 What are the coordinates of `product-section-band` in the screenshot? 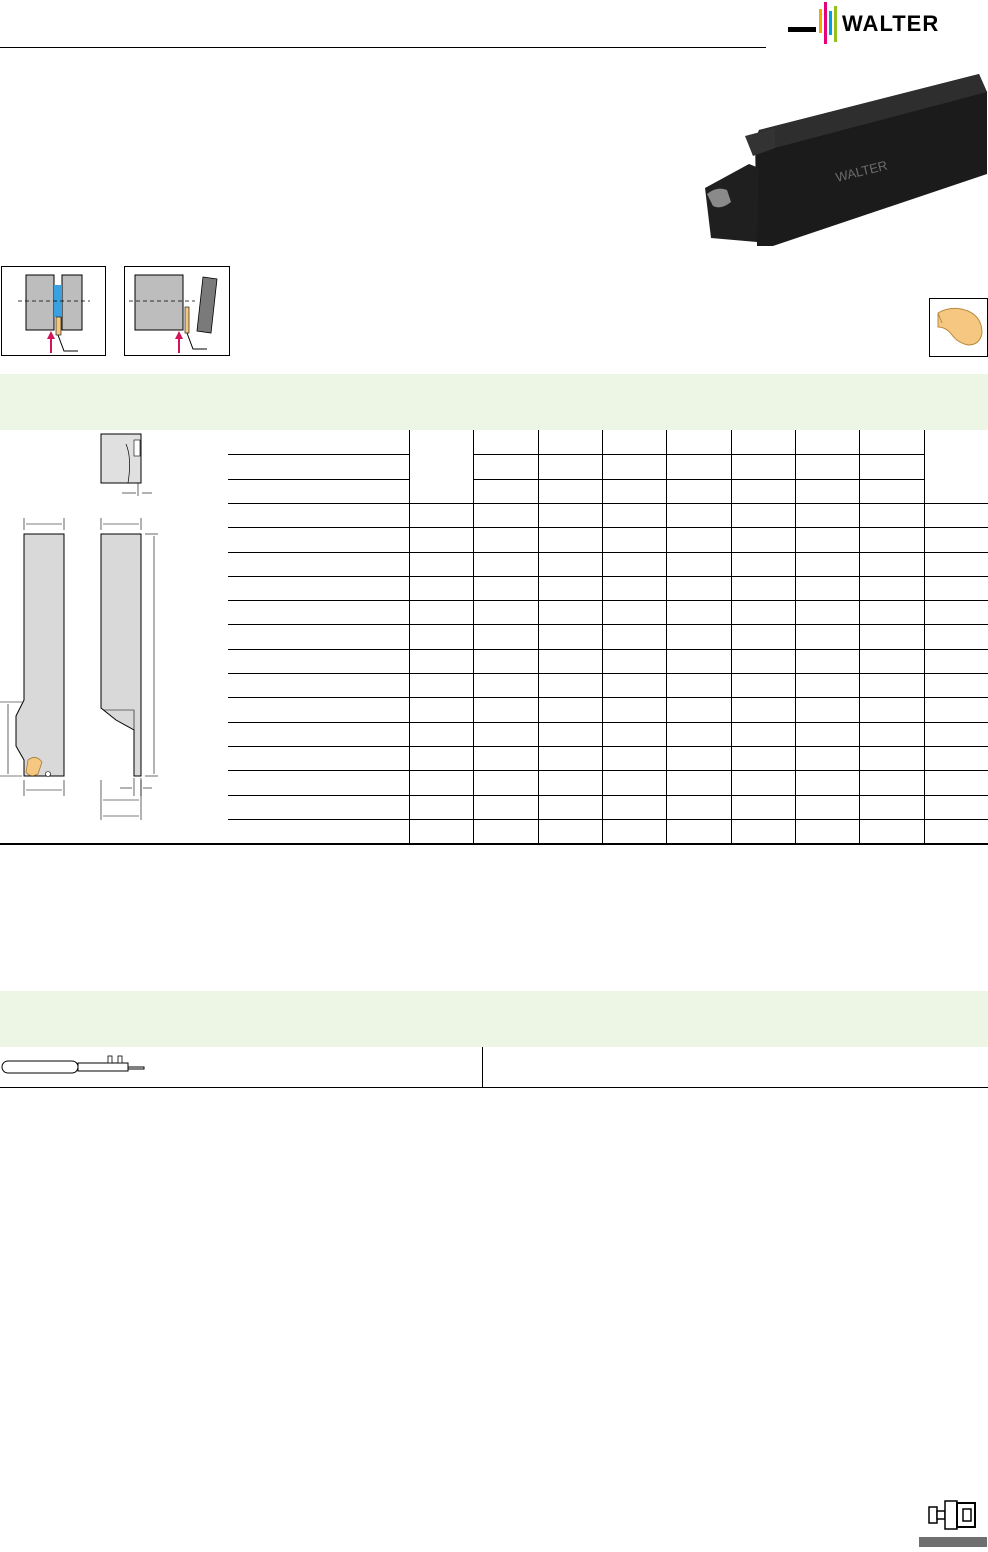 It's located at (494, 402).